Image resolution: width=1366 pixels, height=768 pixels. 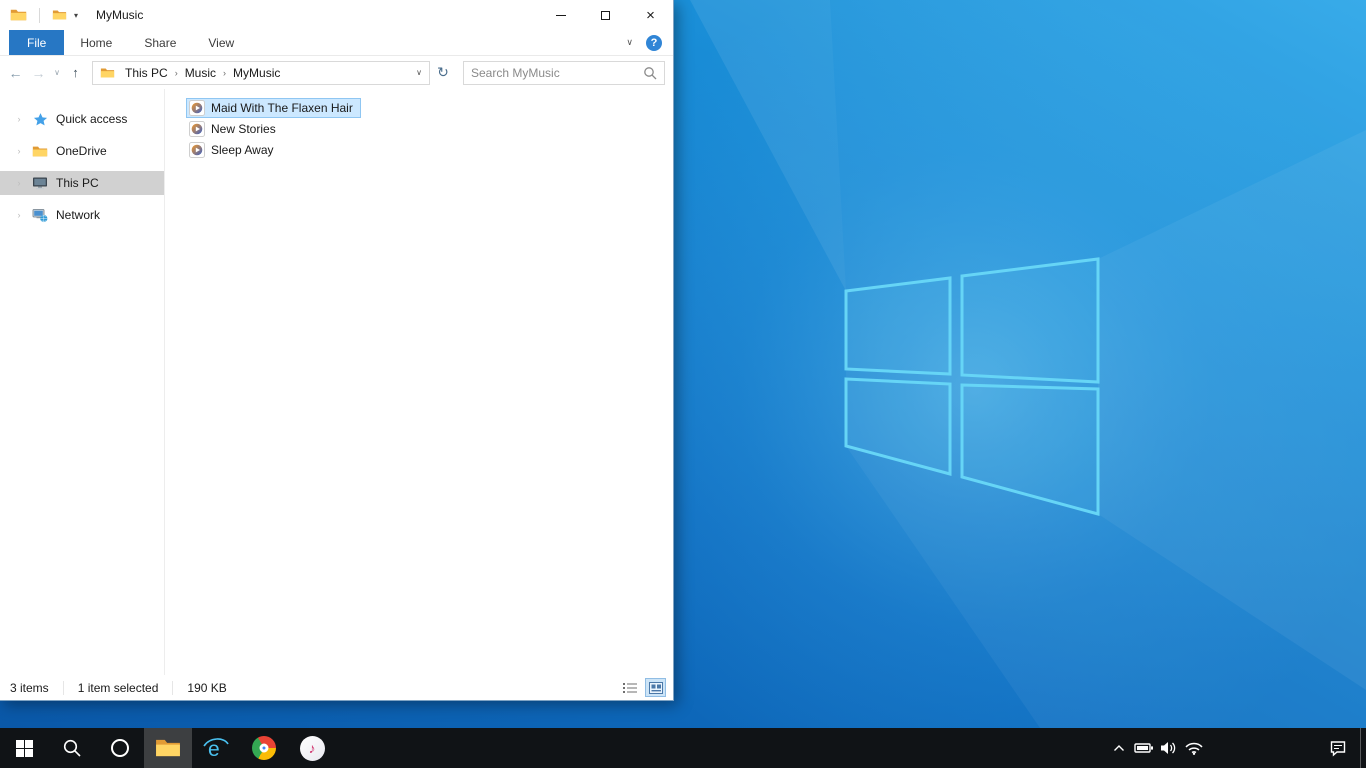 I want to click on address-bar-row: ← → ∨ ↑ This PC › Music › MyMusic ∨ ↻, so click(x=336, y=72).